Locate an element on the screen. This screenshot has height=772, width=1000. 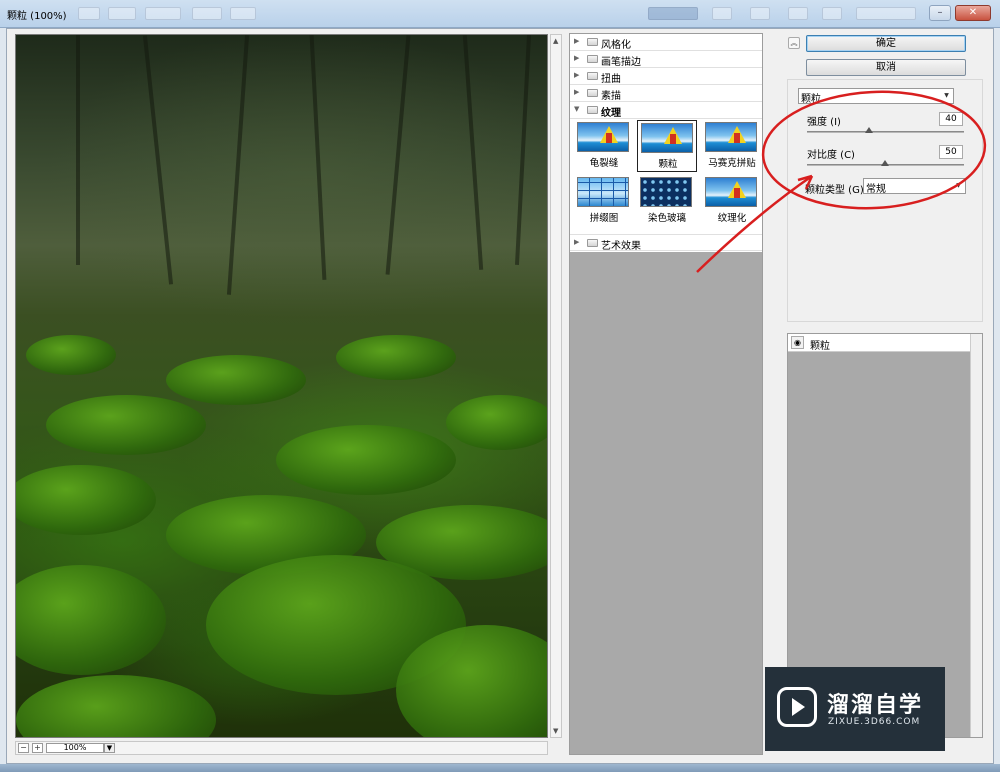
filter-texturizer: 纹理化 is located at coordinates (732, 201).